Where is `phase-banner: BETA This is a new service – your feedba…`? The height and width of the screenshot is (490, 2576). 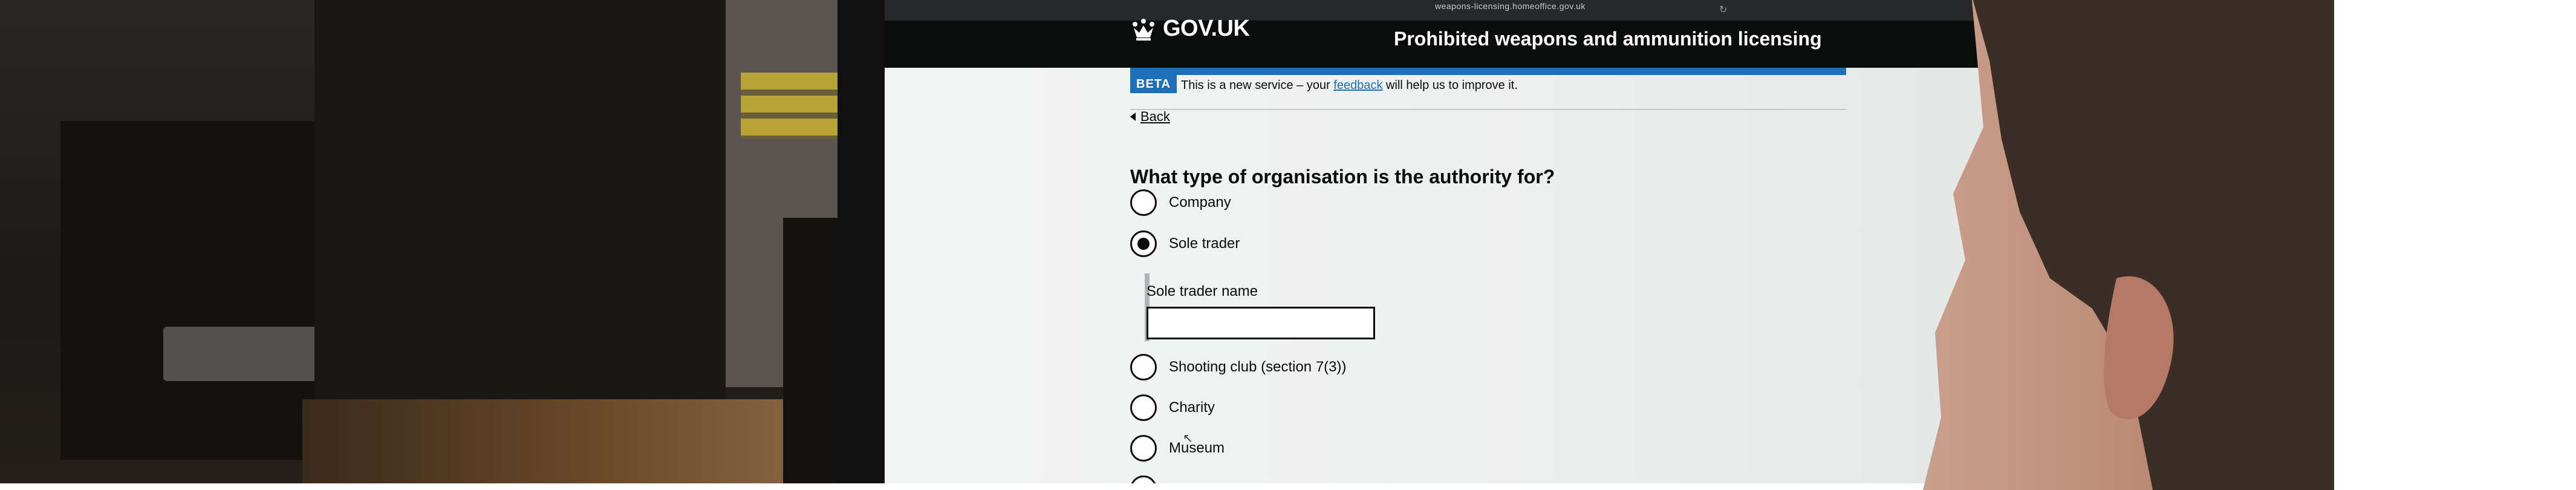 phase-banner: BETA This is a new service – your feedba… is located at coordinates (1488, 89).